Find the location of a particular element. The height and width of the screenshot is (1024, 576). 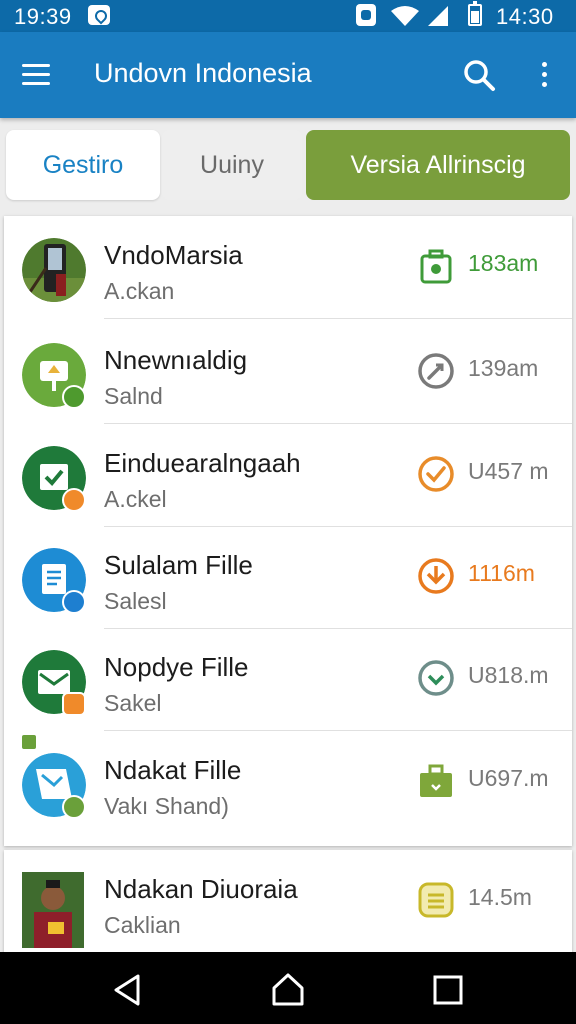

app-bar: Undovn Indonesia is located at coordinates (288, 75).